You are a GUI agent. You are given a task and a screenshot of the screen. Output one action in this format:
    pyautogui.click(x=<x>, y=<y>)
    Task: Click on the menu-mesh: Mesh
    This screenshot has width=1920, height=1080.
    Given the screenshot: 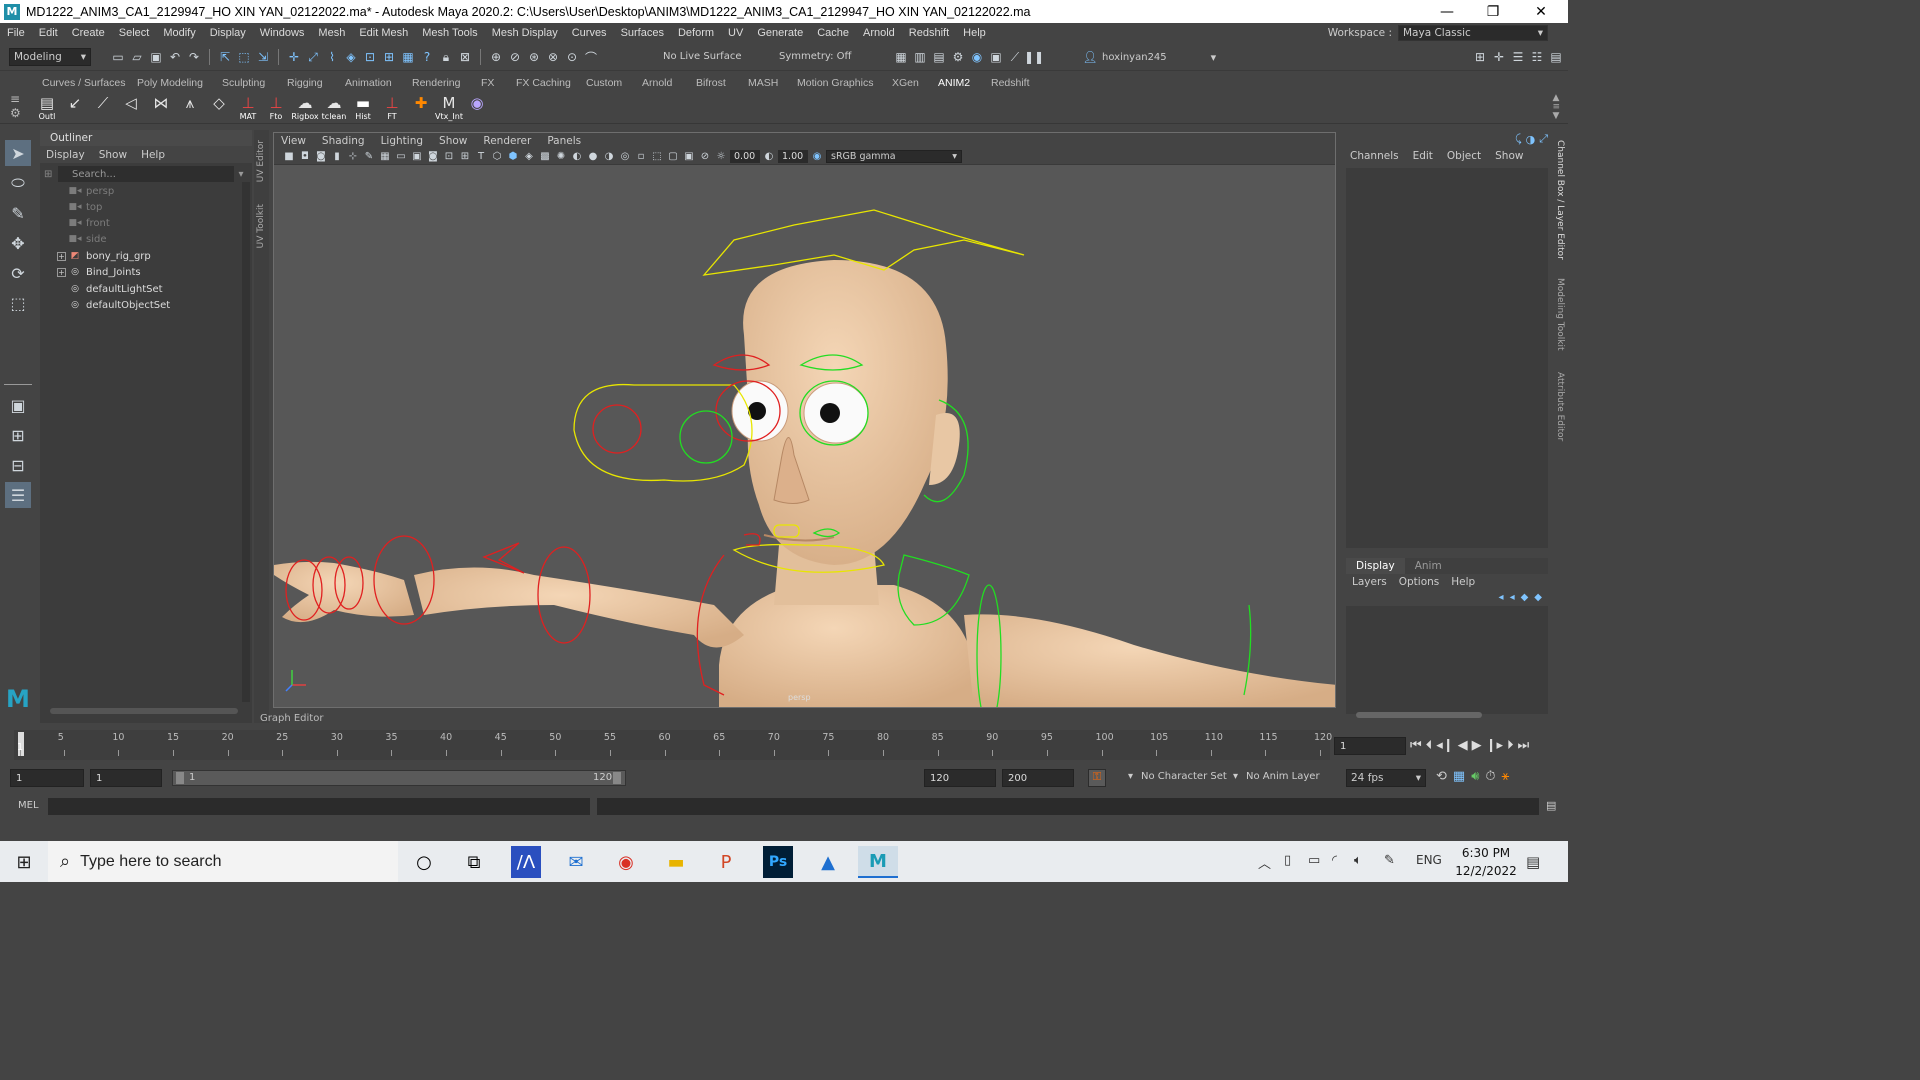 What is the action you would take?
    pyautogui.click(x=331, y=33)
    